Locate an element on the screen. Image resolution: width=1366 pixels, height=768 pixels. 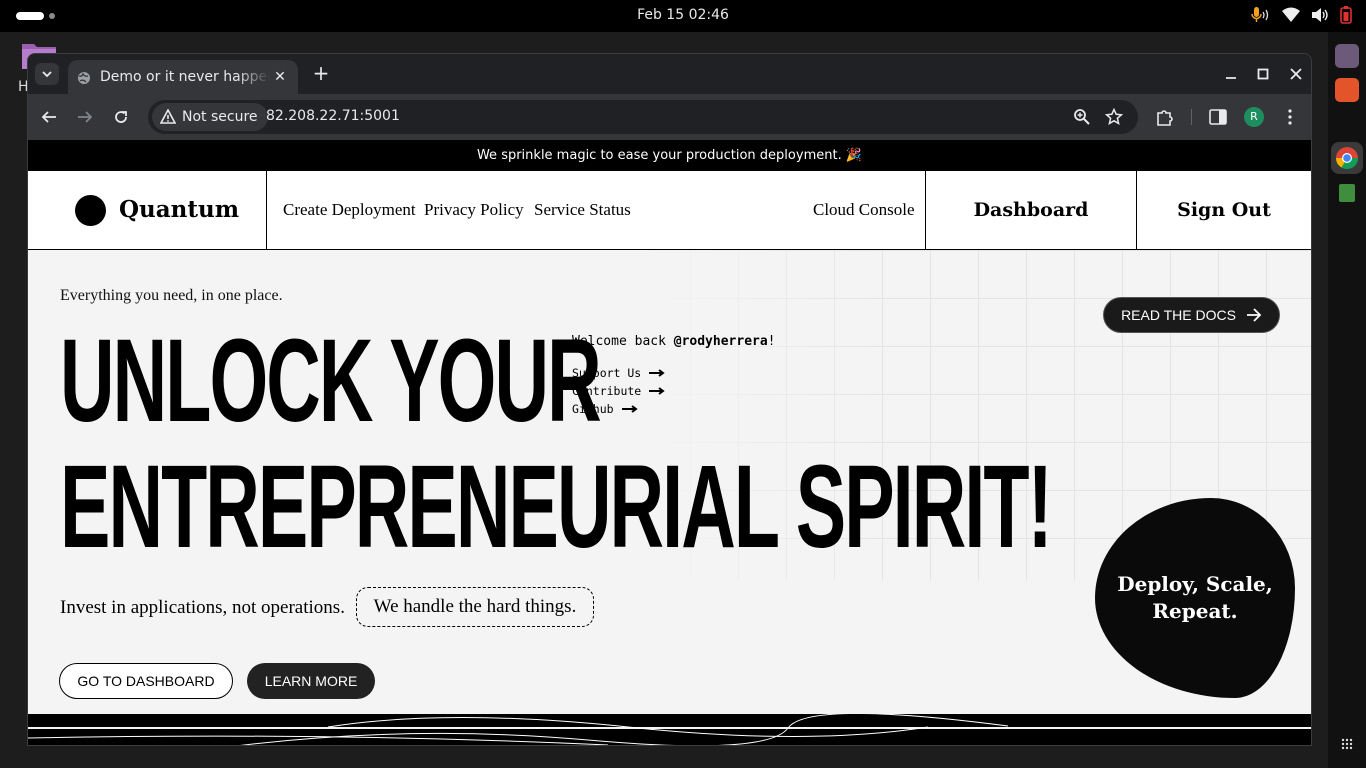
support-us-label: Support Us is located at coordinates (607, 373).